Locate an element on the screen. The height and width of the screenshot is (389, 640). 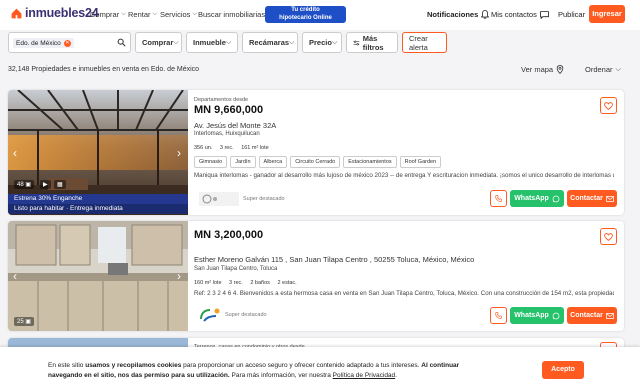
sort-dropdown: Ordenar ⌵ is located at coordinates (603, 69).